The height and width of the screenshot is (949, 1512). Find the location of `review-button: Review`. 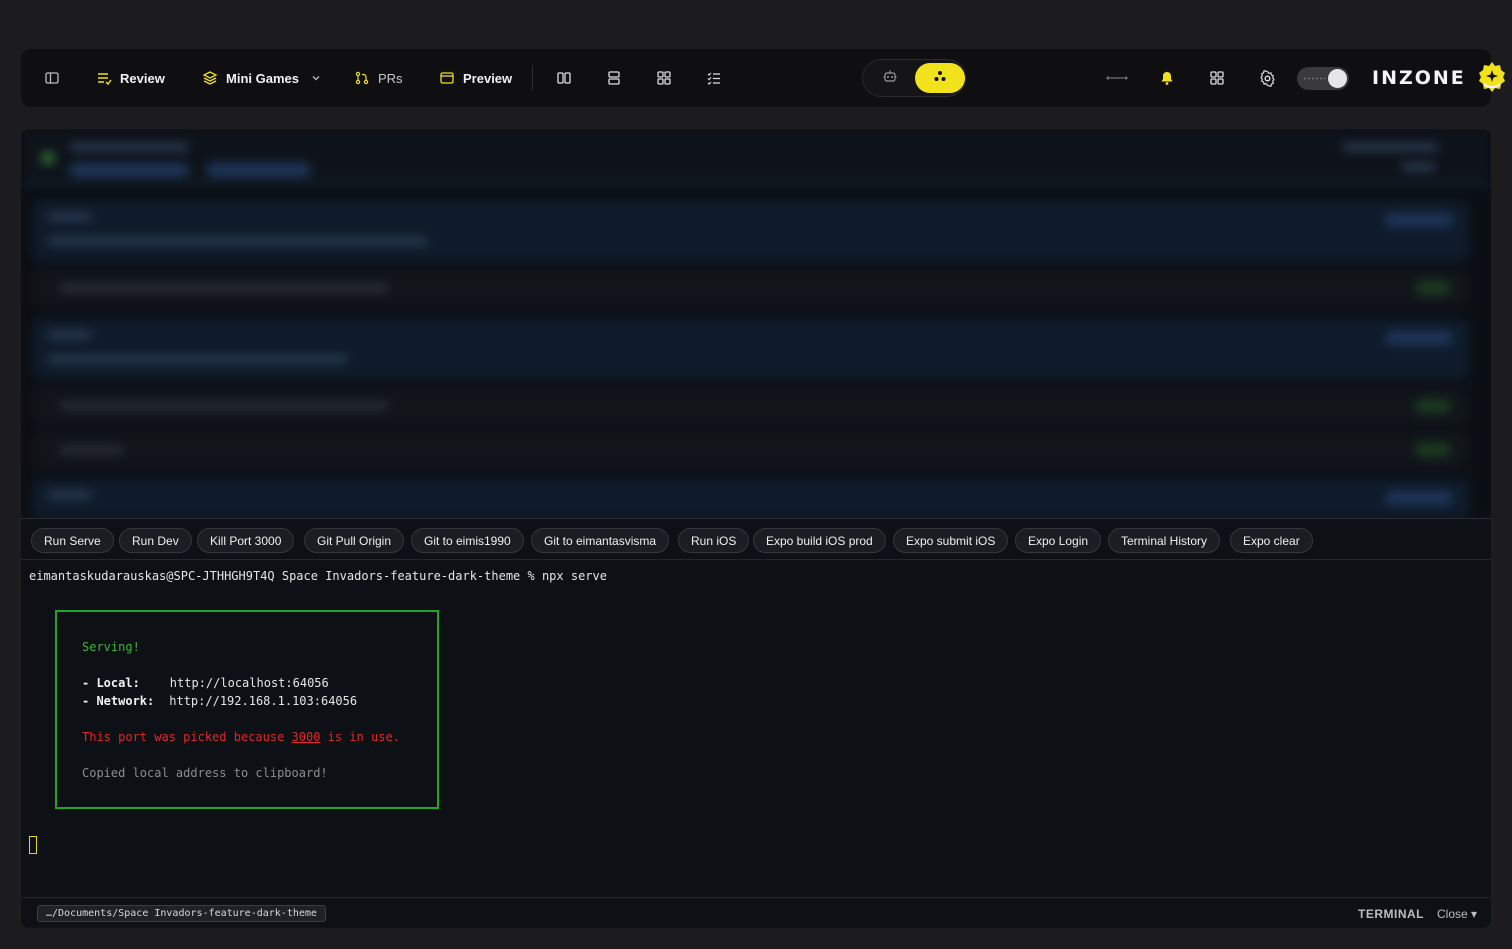

review-button: Review is located at coordinates (130, 78).